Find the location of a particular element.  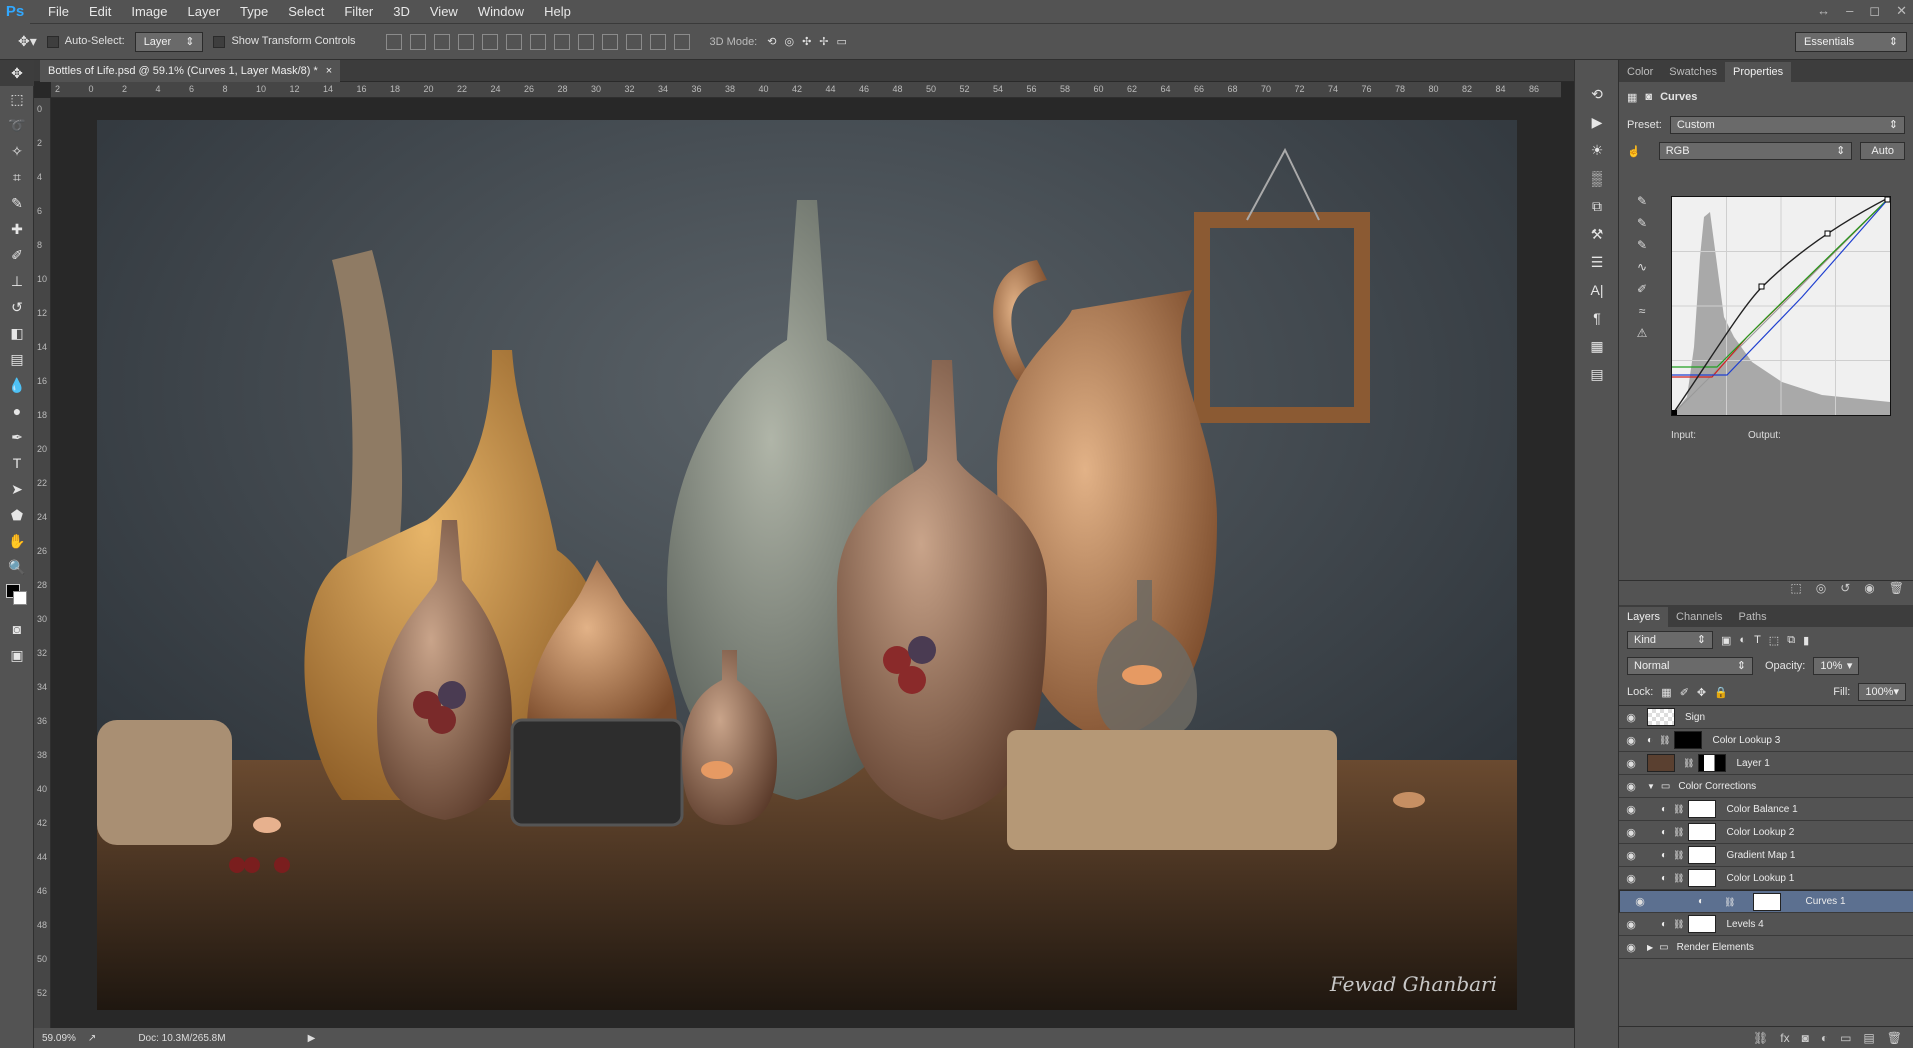

info-icon: ▦ is located at coordinates (1597, 346).